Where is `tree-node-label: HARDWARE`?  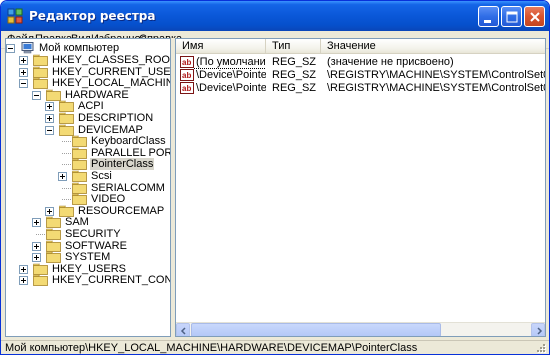
tree-node-label: HARDWARE is located at coordinates (97, 94).